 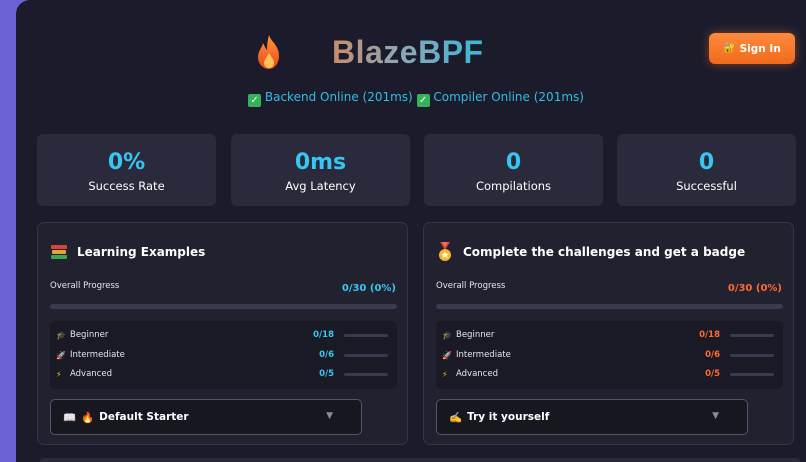 What do you see at coordinates (706, 186) in the screenshot?
I see `stat-label: Successful` at bounding box center [706, 186].